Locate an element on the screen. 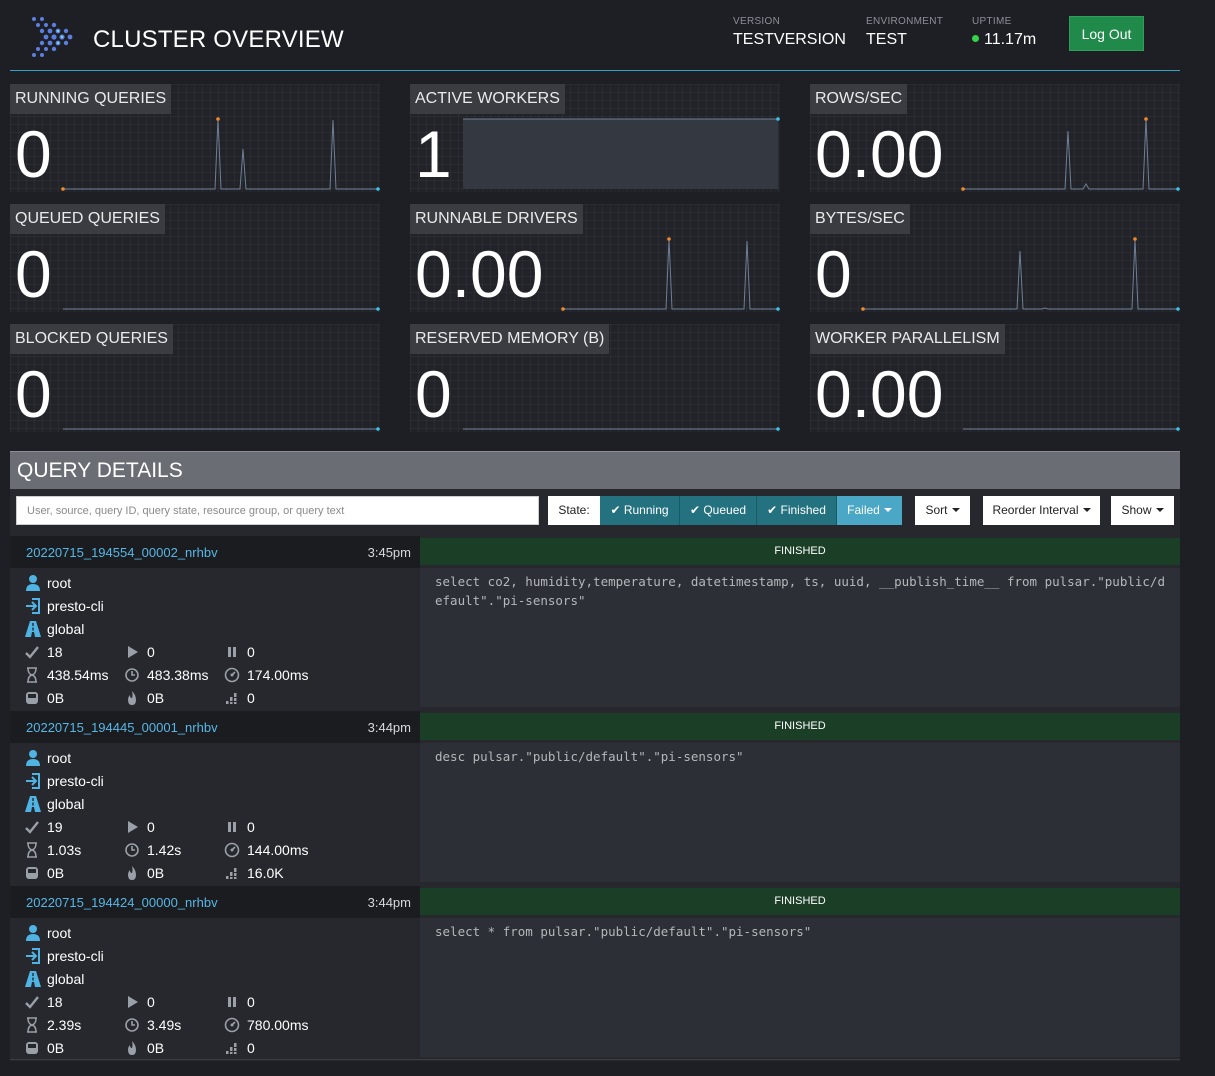 This screenshot has height=1076, width=1215. presto-logo-icon is located at coordinates (52, 37).